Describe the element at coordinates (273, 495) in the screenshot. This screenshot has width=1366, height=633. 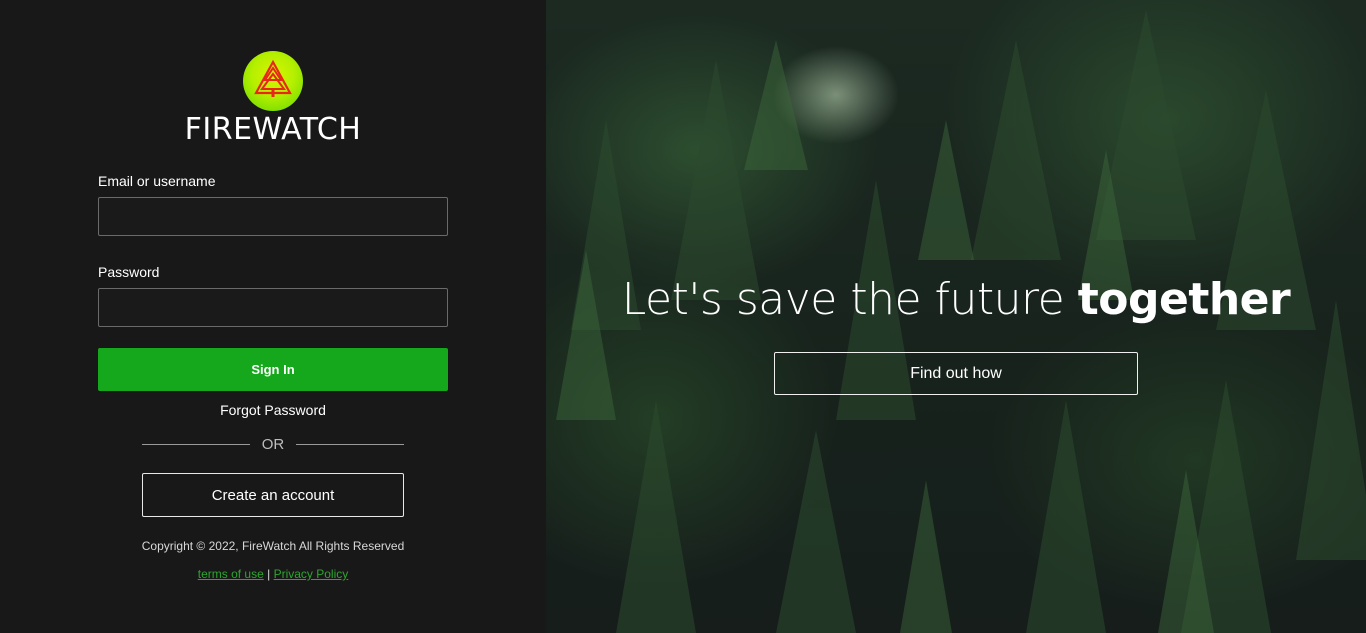
I see `create-account-button: Create an account` at that location.